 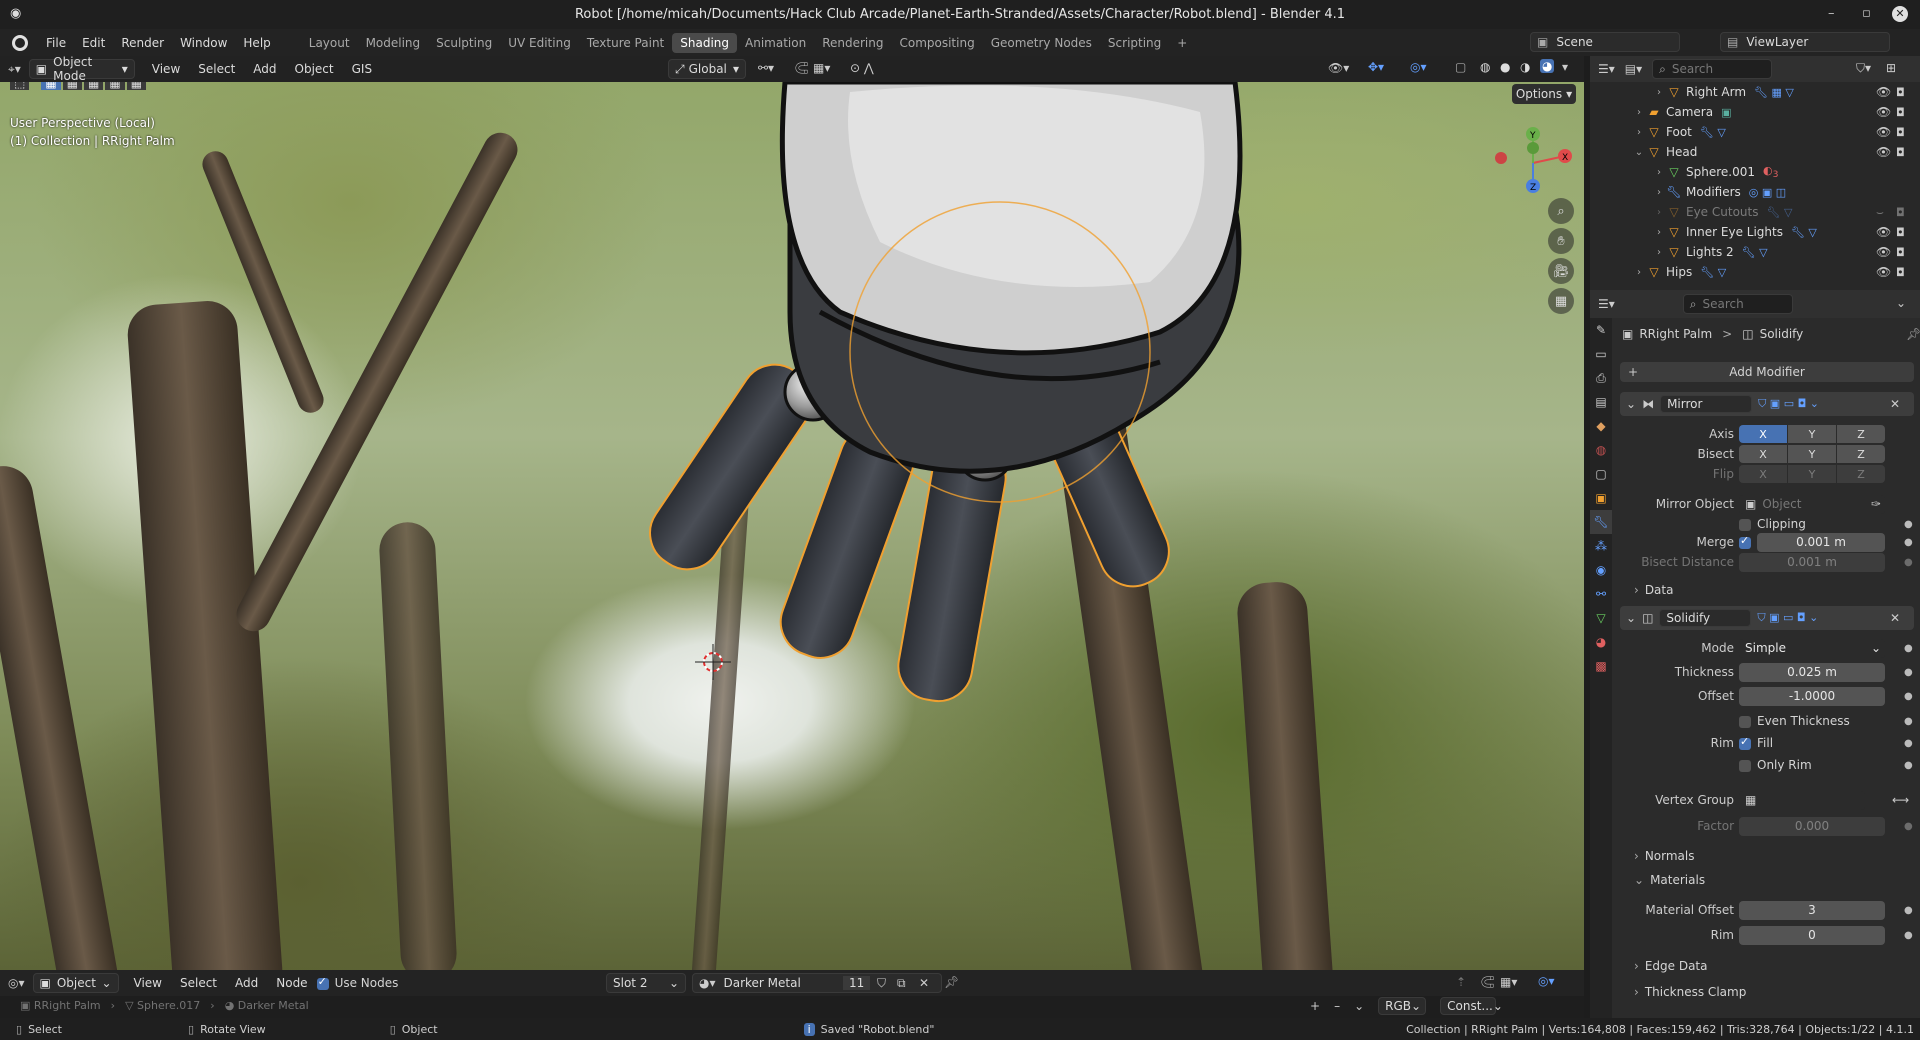 What do you see at coordinates (72, 86) in the screenshot?
I see `select-extend-icon: ▦` at bounding box center [72, 86].